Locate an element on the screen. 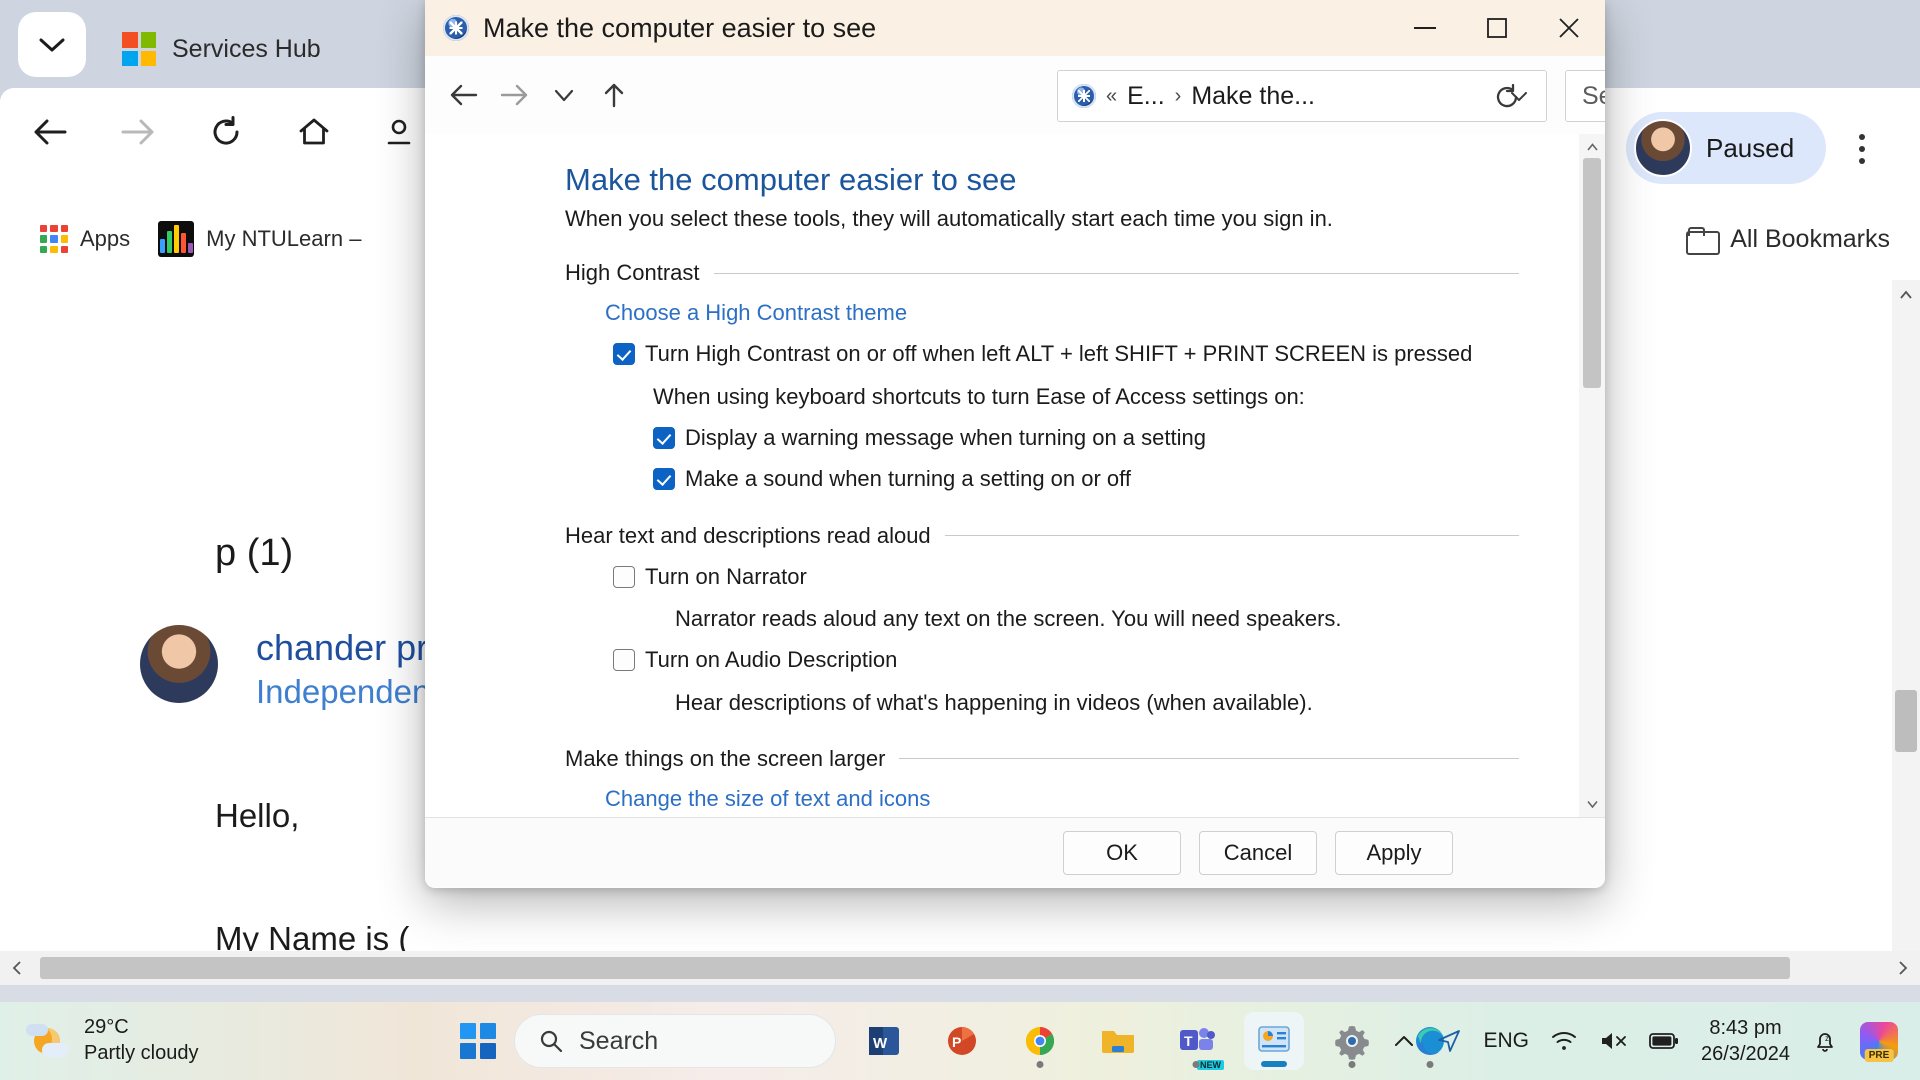  checkbox-turn-on-audio-description is located at coordinates (624, 660).